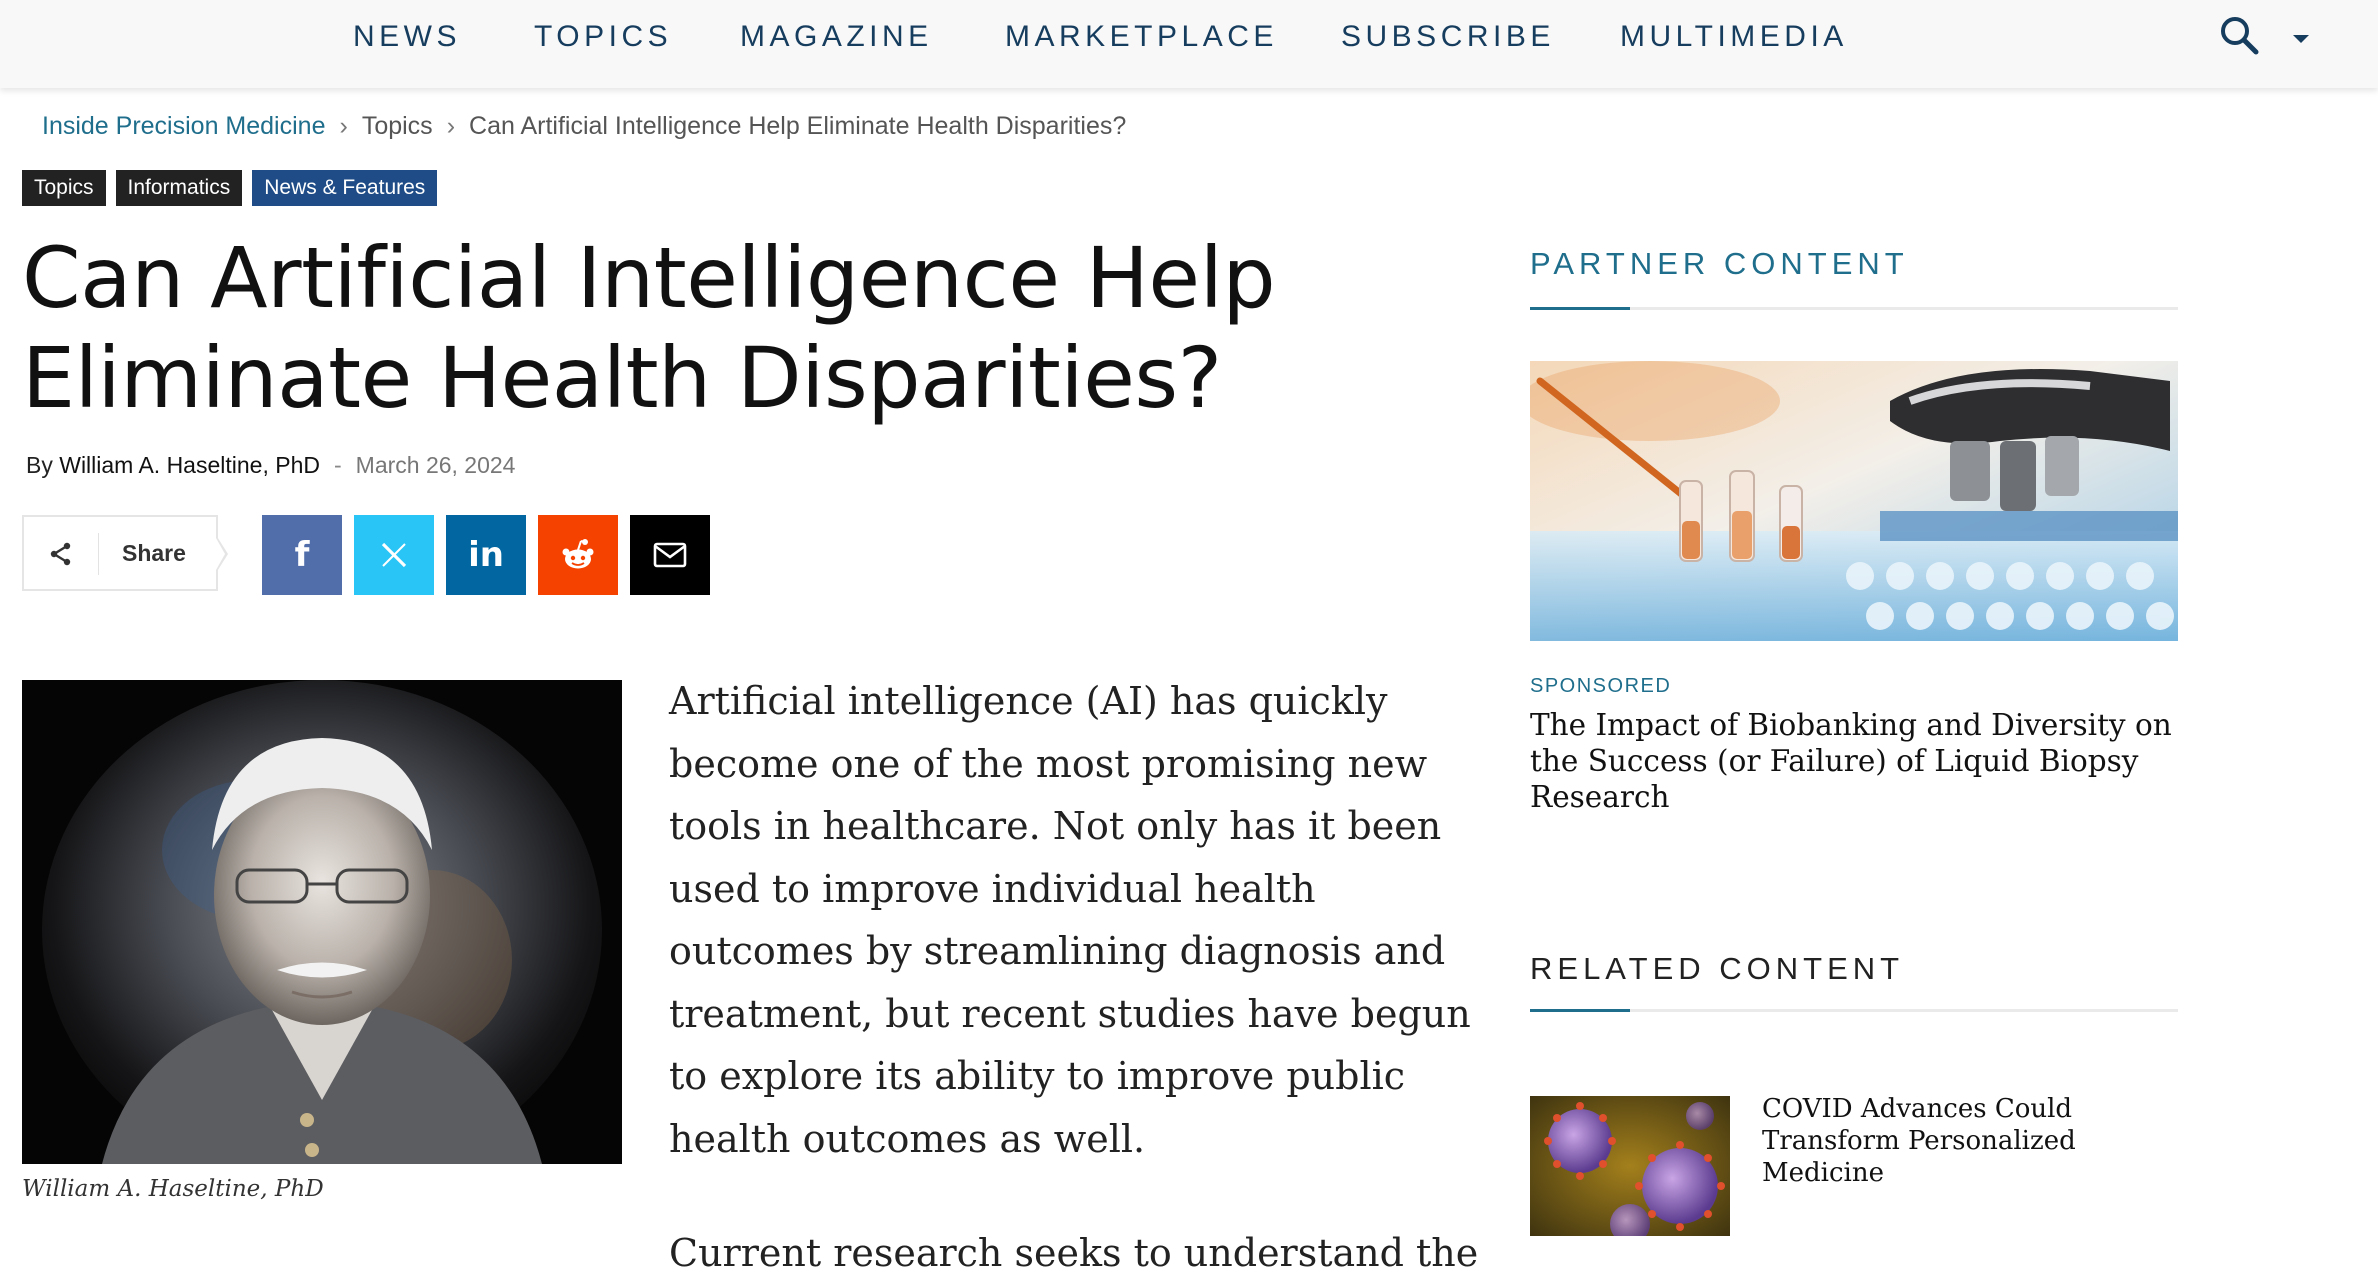 The height and width of the screenshot is (1285, 2378). Describe the element at coordinates (1854, 308) in the screenshot. I see `partner-heading-rule` at that location.